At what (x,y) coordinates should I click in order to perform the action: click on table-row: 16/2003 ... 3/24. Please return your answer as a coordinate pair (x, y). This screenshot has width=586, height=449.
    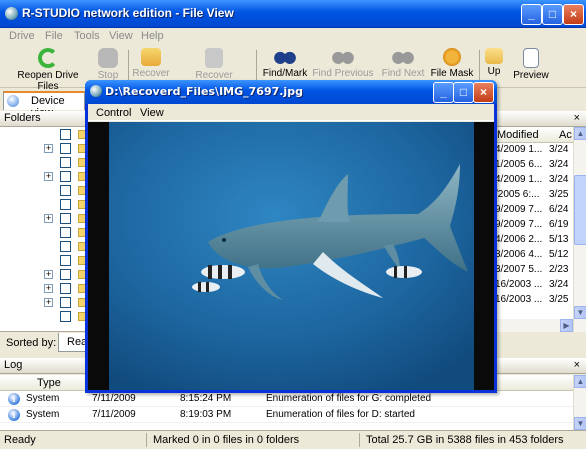
    Looking at the image, I should click on (534, 285).